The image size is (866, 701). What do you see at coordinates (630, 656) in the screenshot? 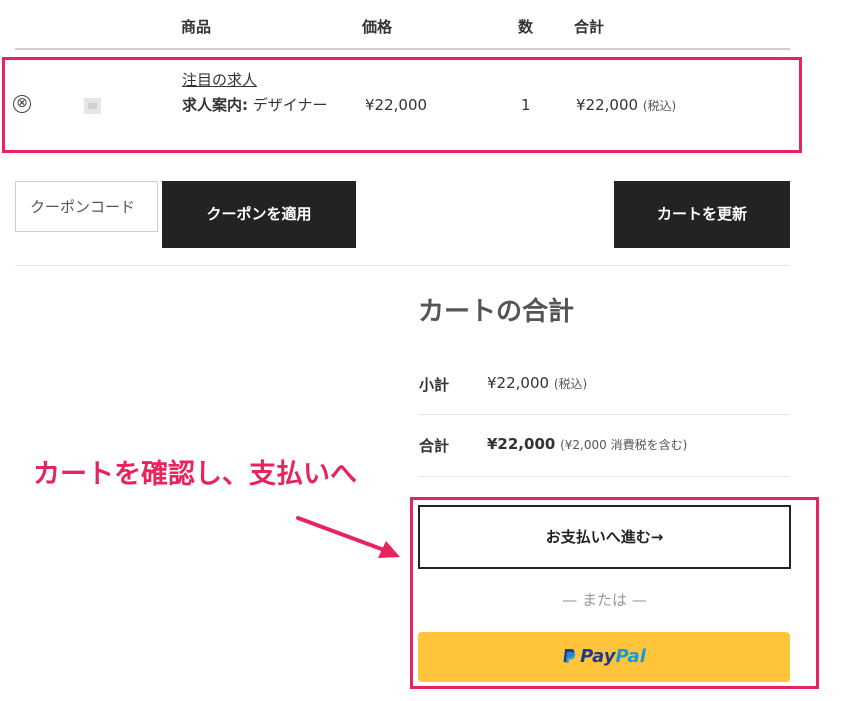
I see `paypal-text-pal: Pal` at bounding box center [630, 656].